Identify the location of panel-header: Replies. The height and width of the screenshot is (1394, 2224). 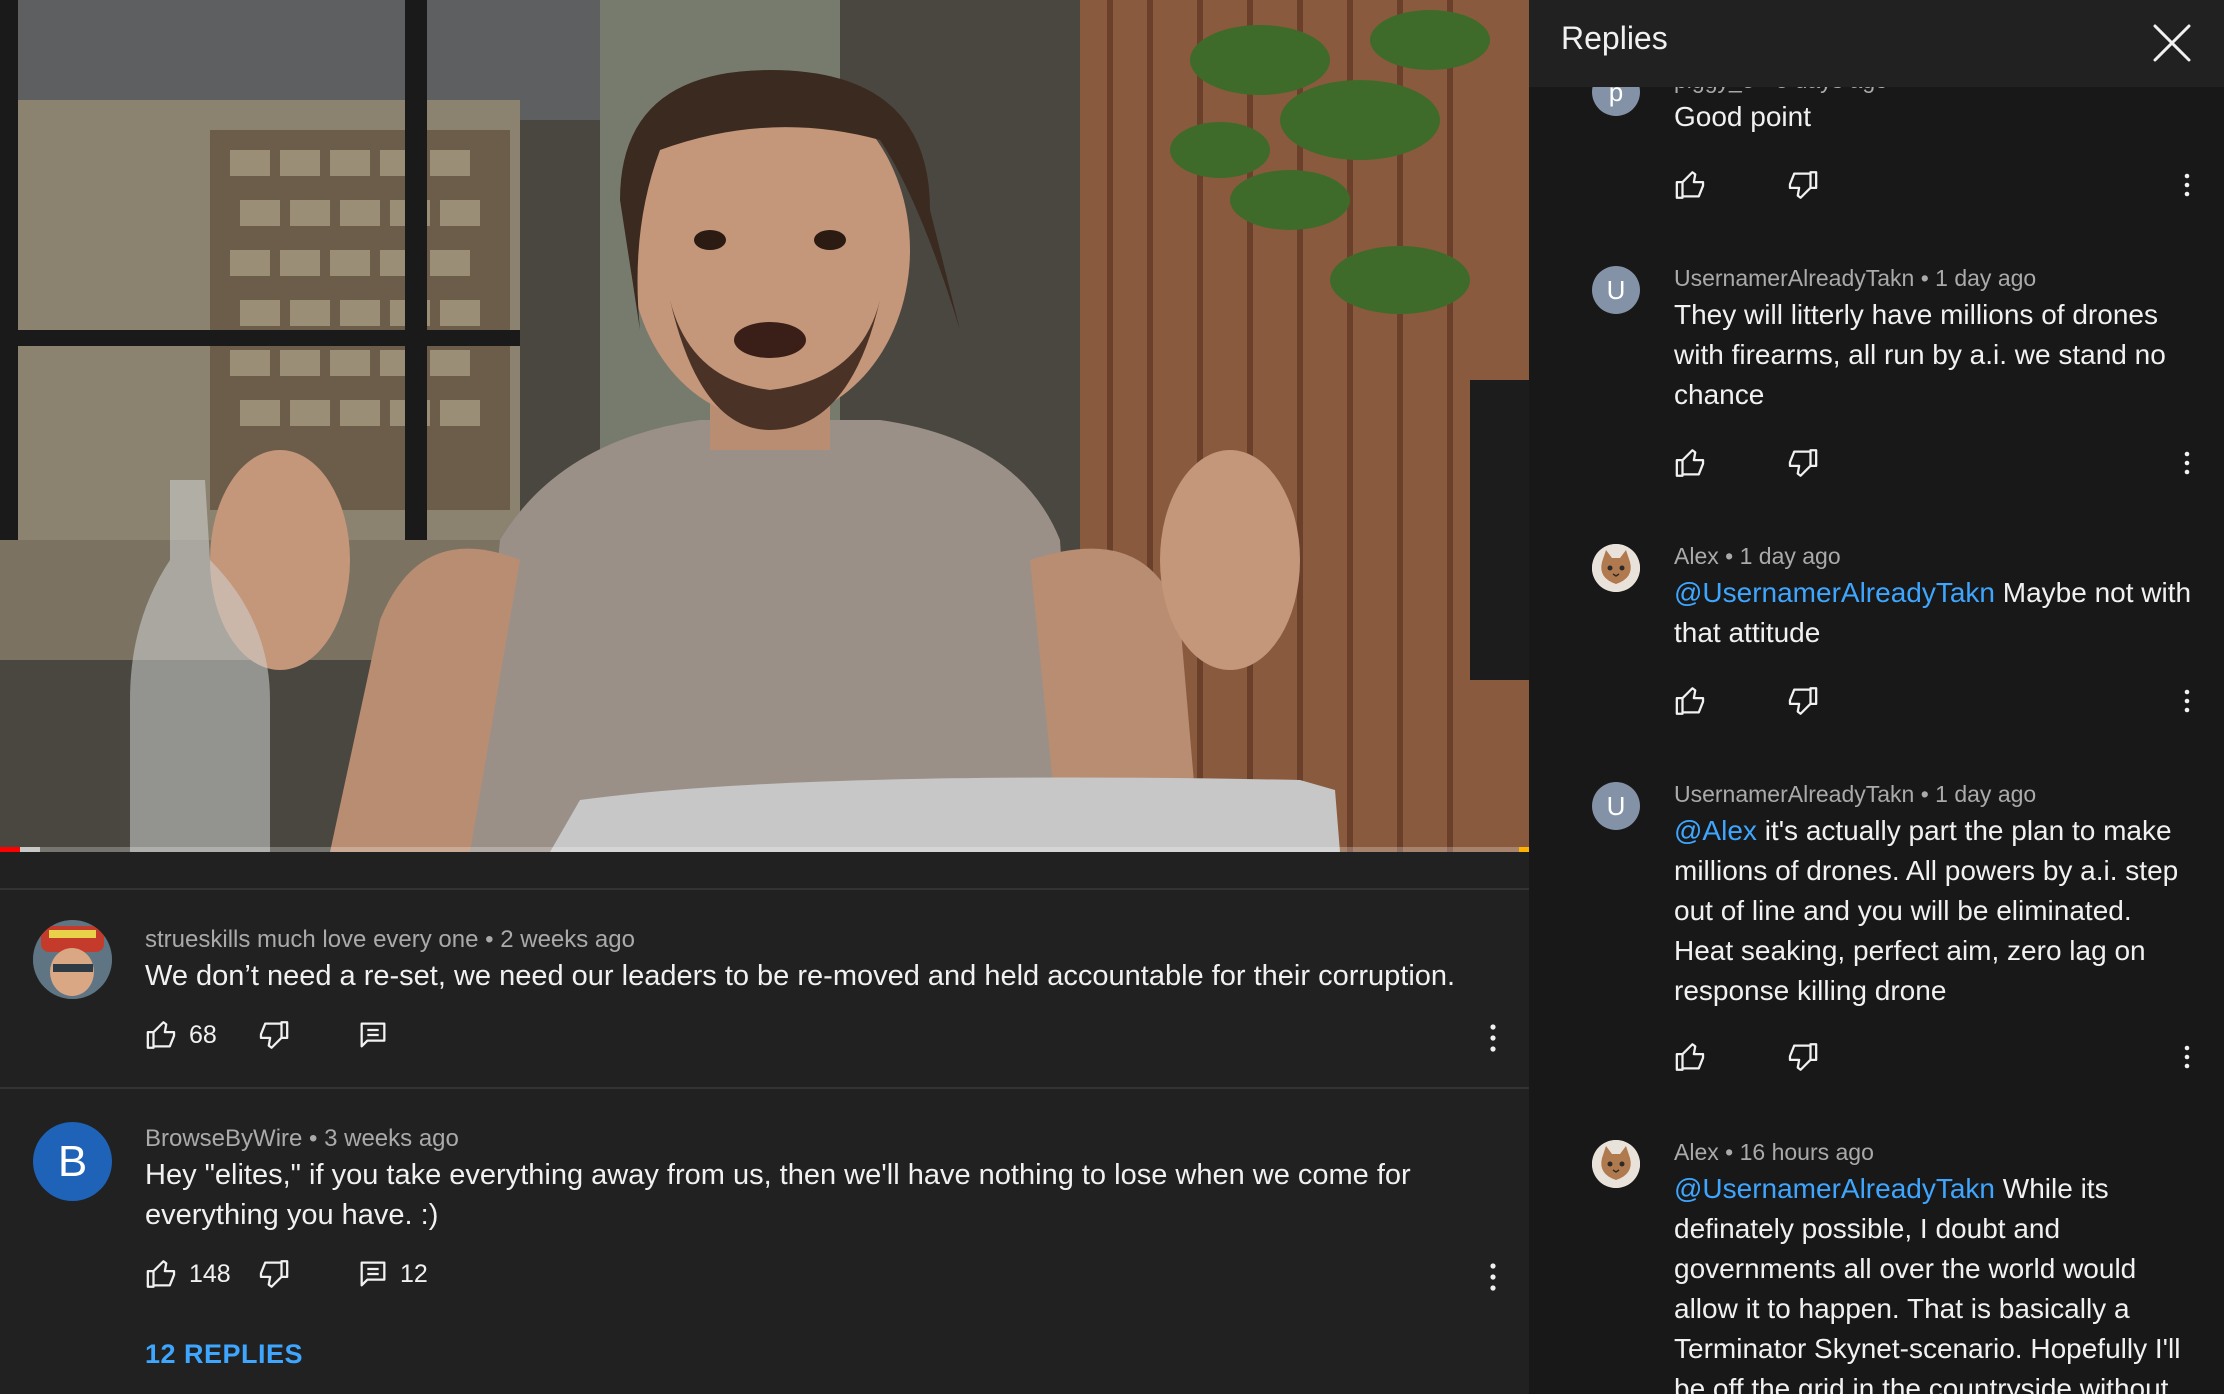
(1876, 43).